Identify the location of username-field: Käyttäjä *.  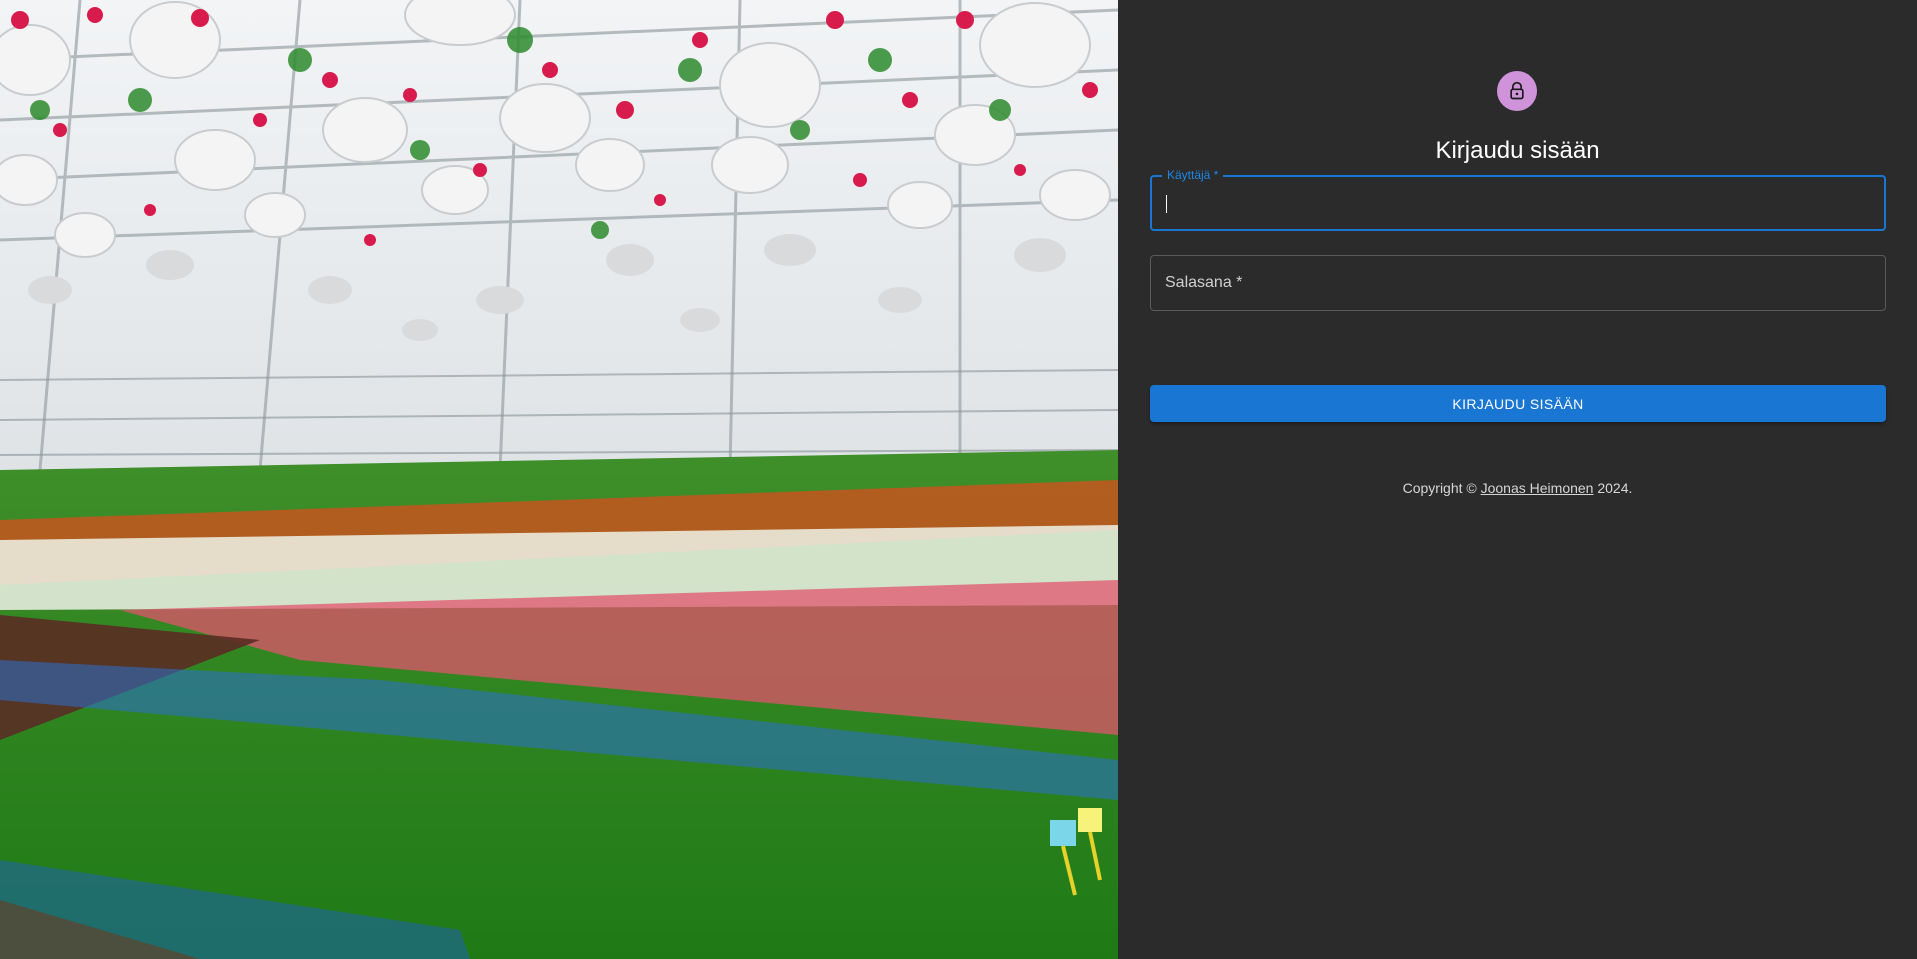
(1518, 199).